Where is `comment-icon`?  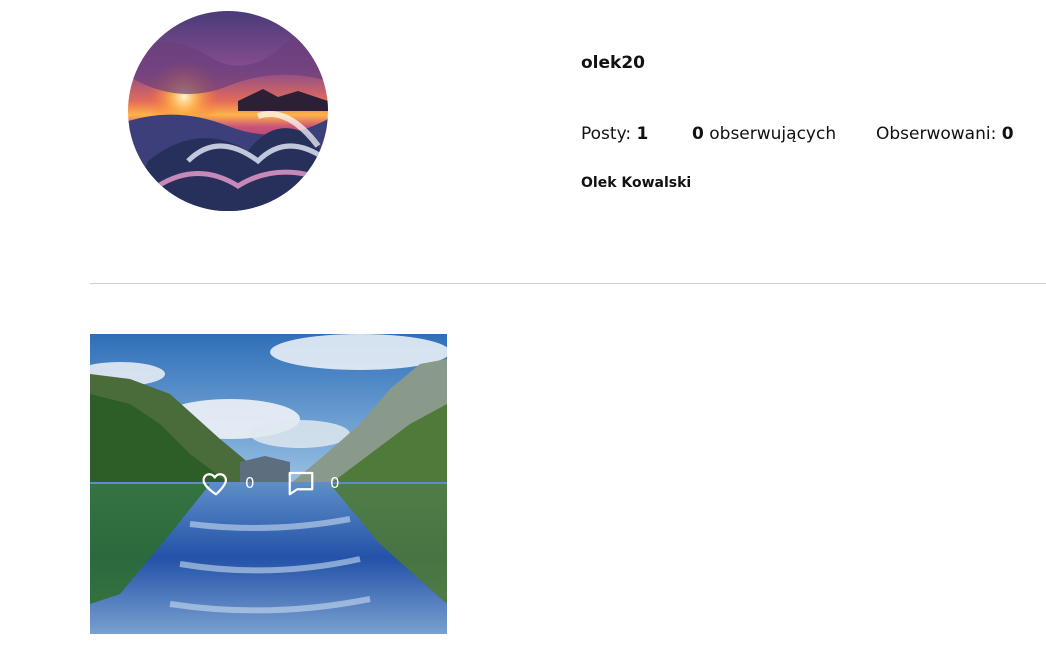 comment-icon is located at coordinates (301, 483).